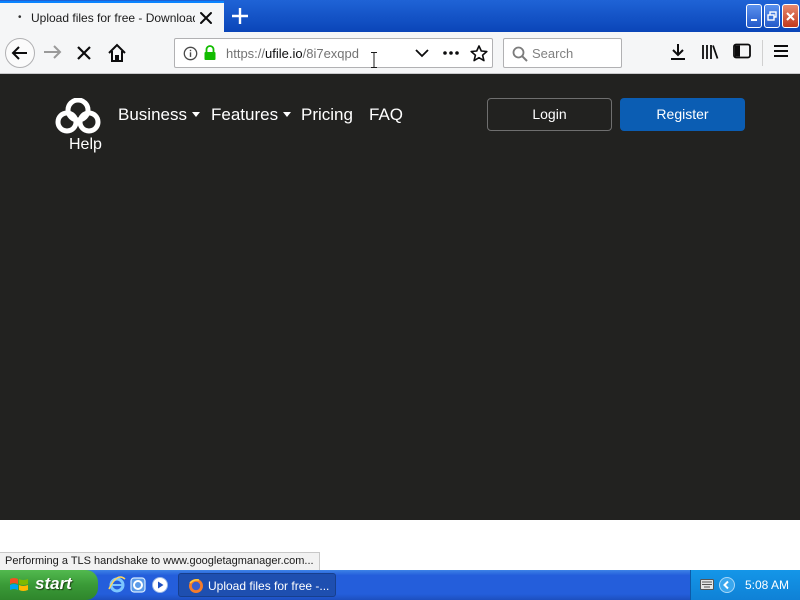 The width and height of the screenshot is (800, 600). I want to click on tab-title: Upload files for free - Download.zip, so click(113, 18).